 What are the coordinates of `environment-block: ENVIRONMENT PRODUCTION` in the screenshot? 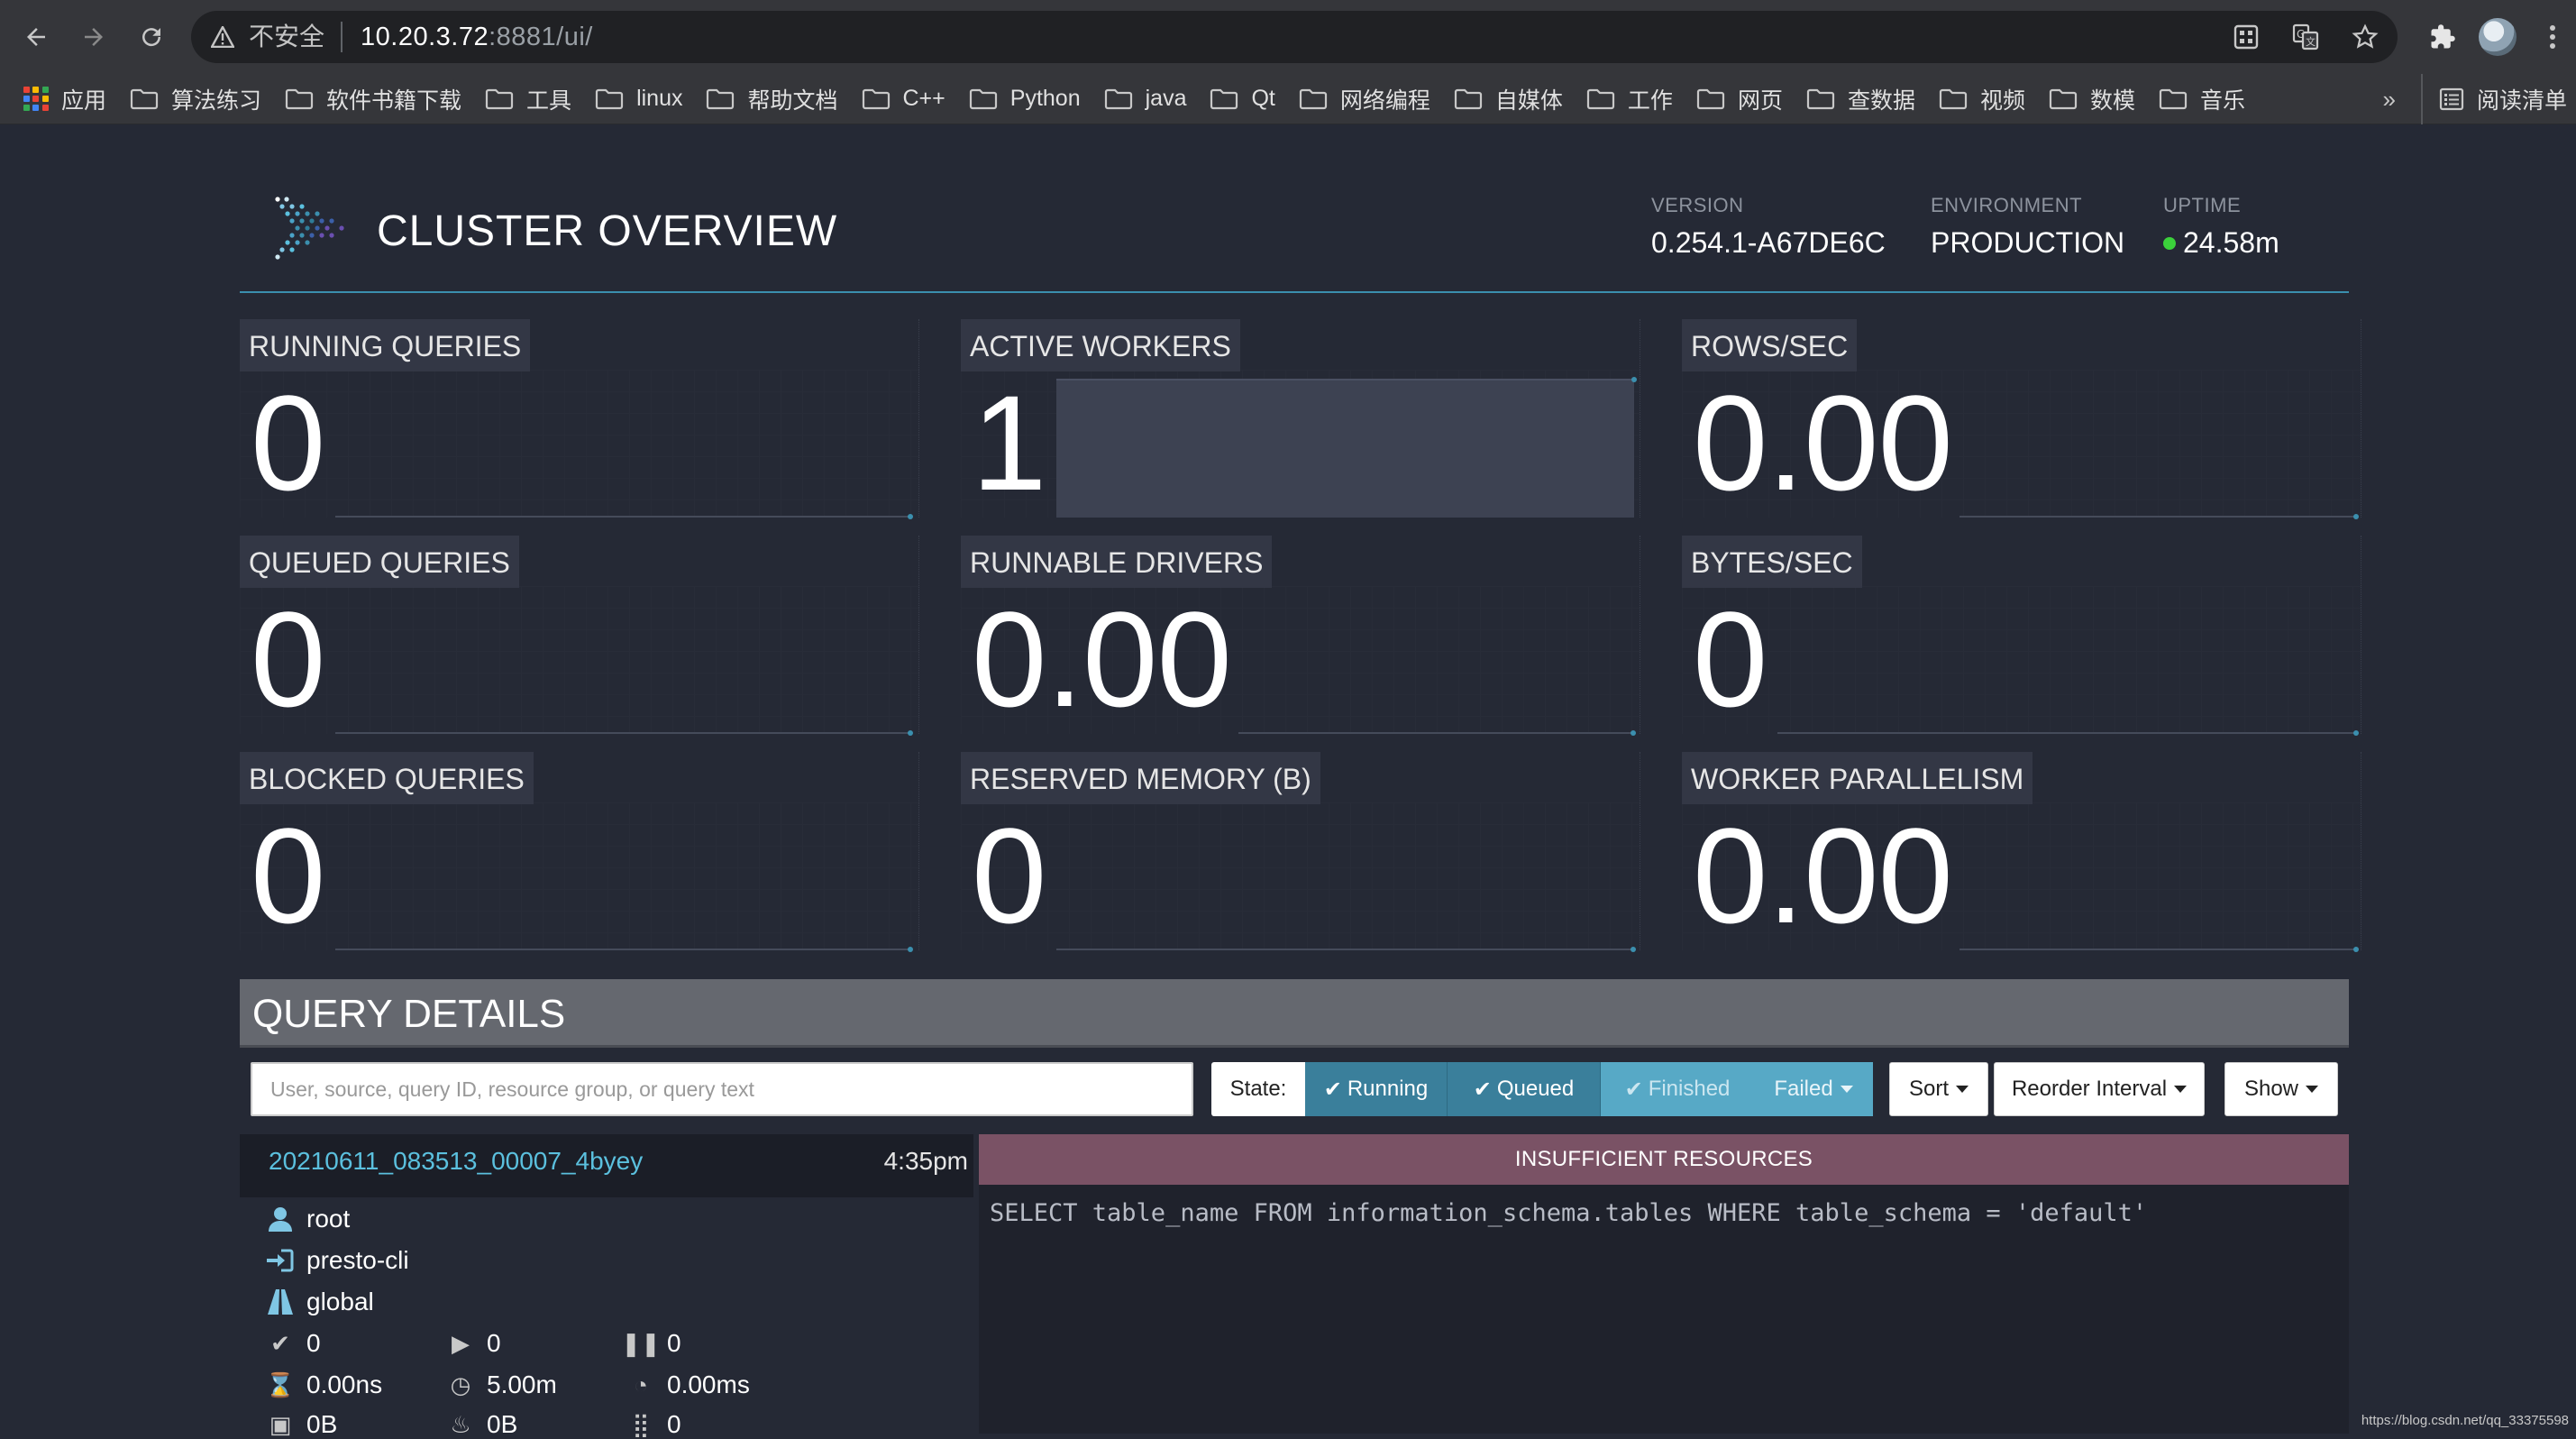 It's located at (2027, 227).